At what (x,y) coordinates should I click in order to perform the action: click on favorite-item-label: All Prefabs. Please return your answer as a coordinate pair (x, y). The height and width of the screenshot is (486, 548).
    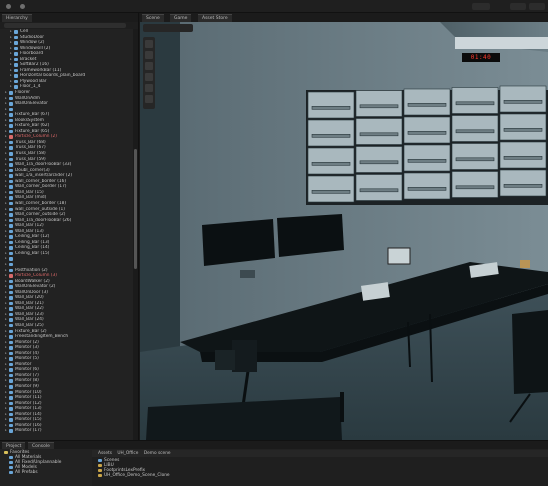
    Looking at the image, I should click on (26, 472).